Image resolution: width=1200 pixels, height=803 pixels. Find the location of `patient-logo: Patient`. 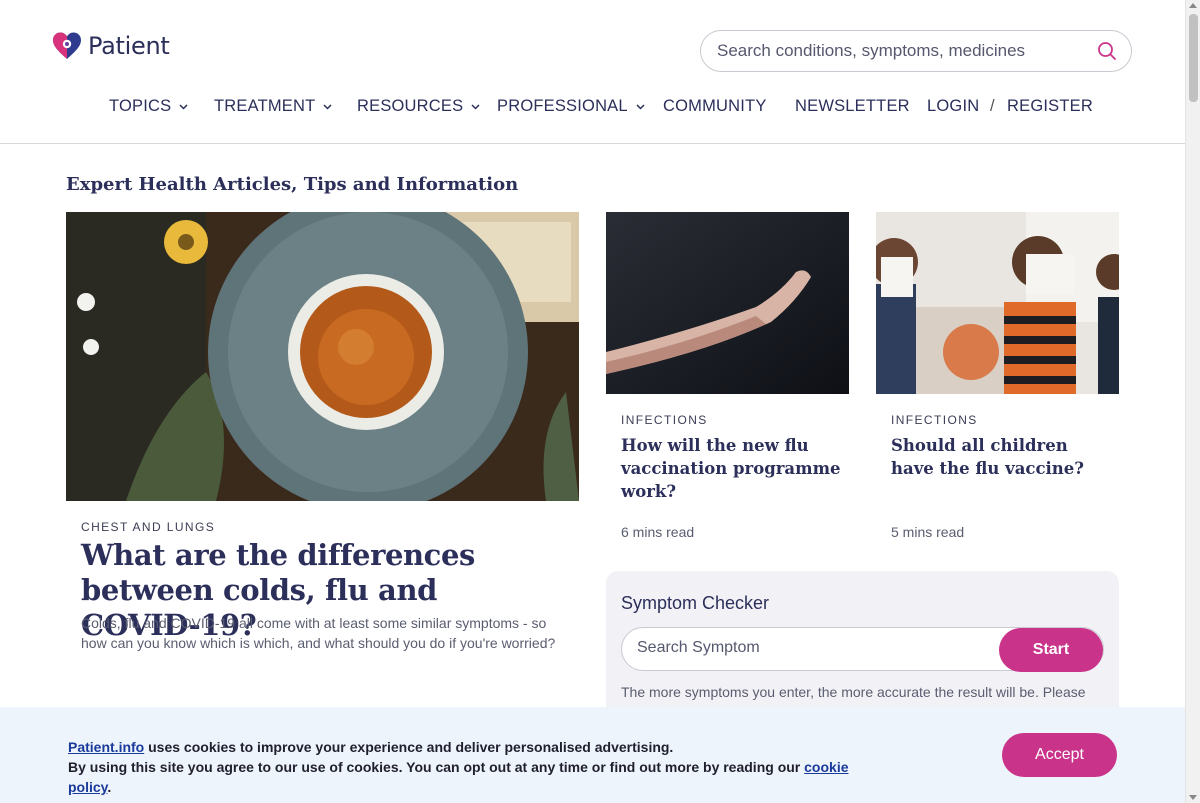

patient-logo: Patient is located at coordinates (111, 46).